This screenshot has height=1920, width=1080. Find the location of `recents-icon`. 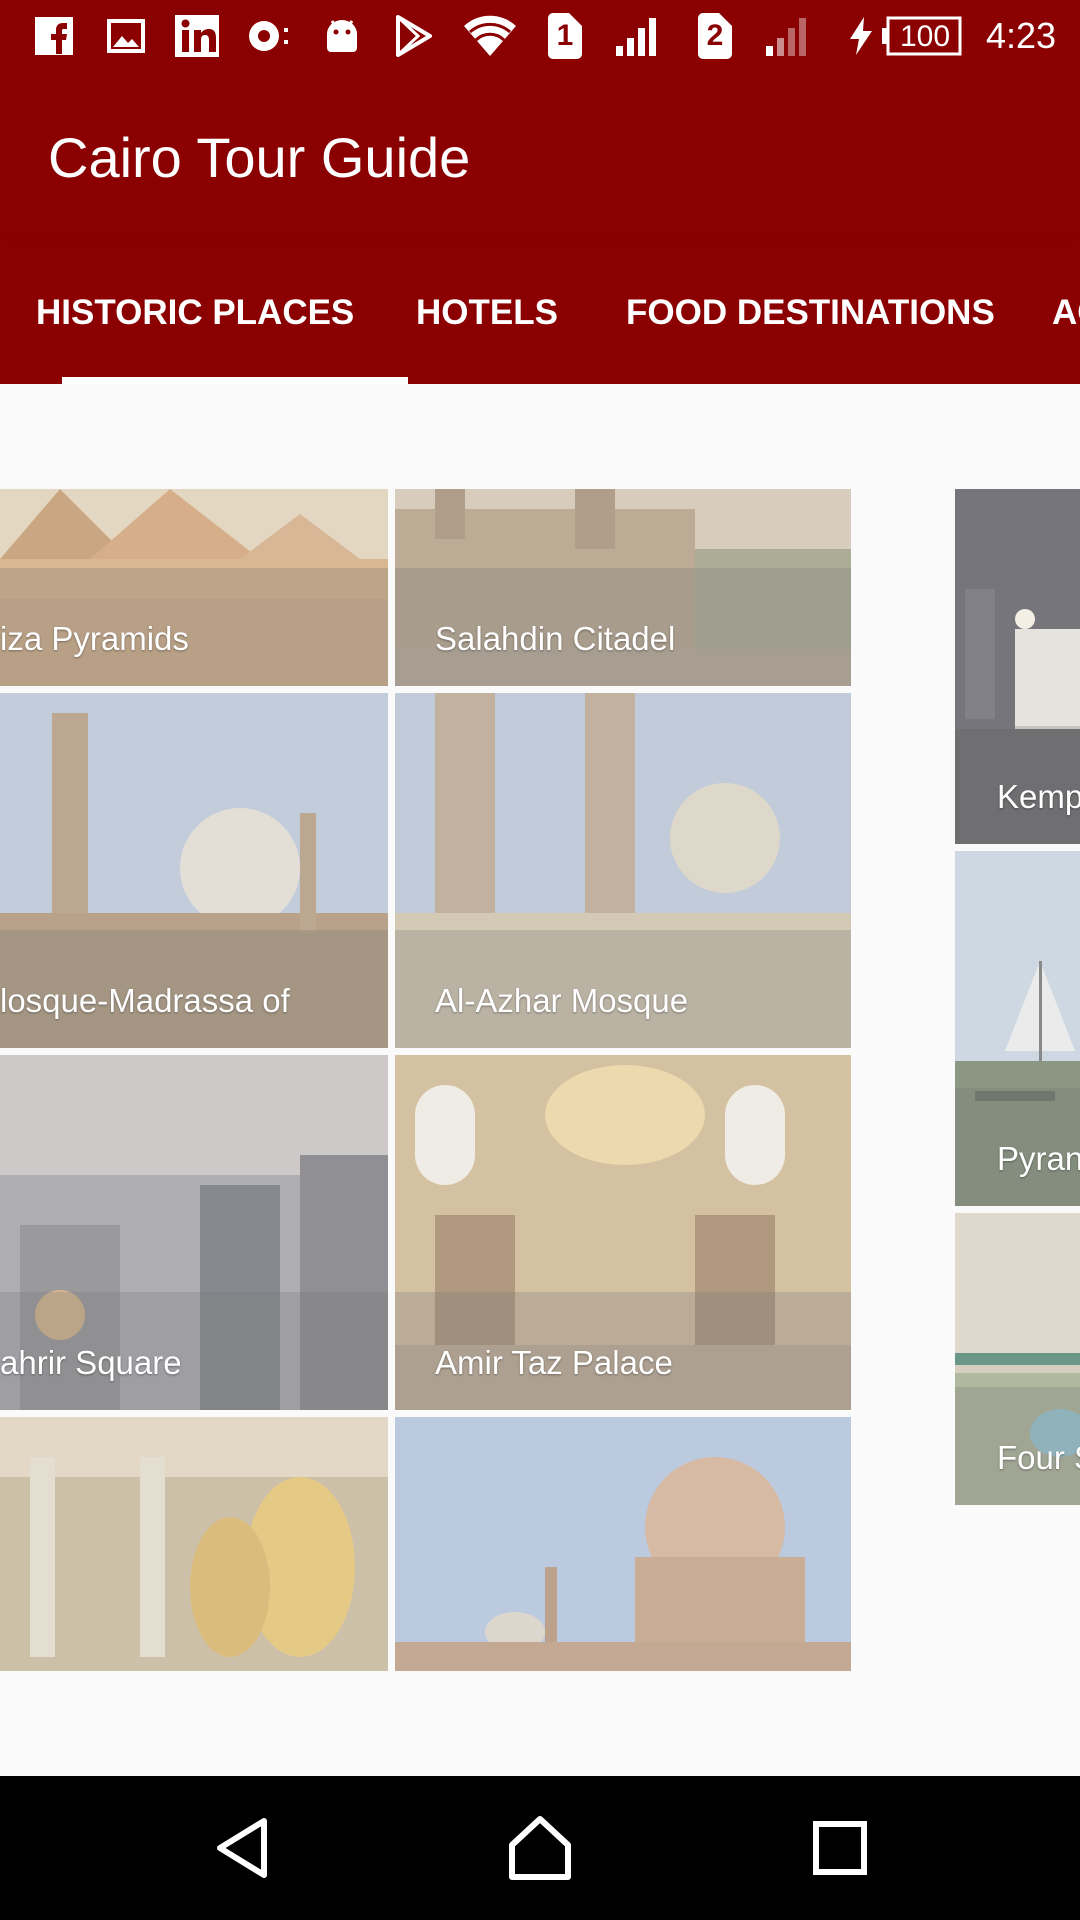

recents-icon is located at coordinates (840, 1848).